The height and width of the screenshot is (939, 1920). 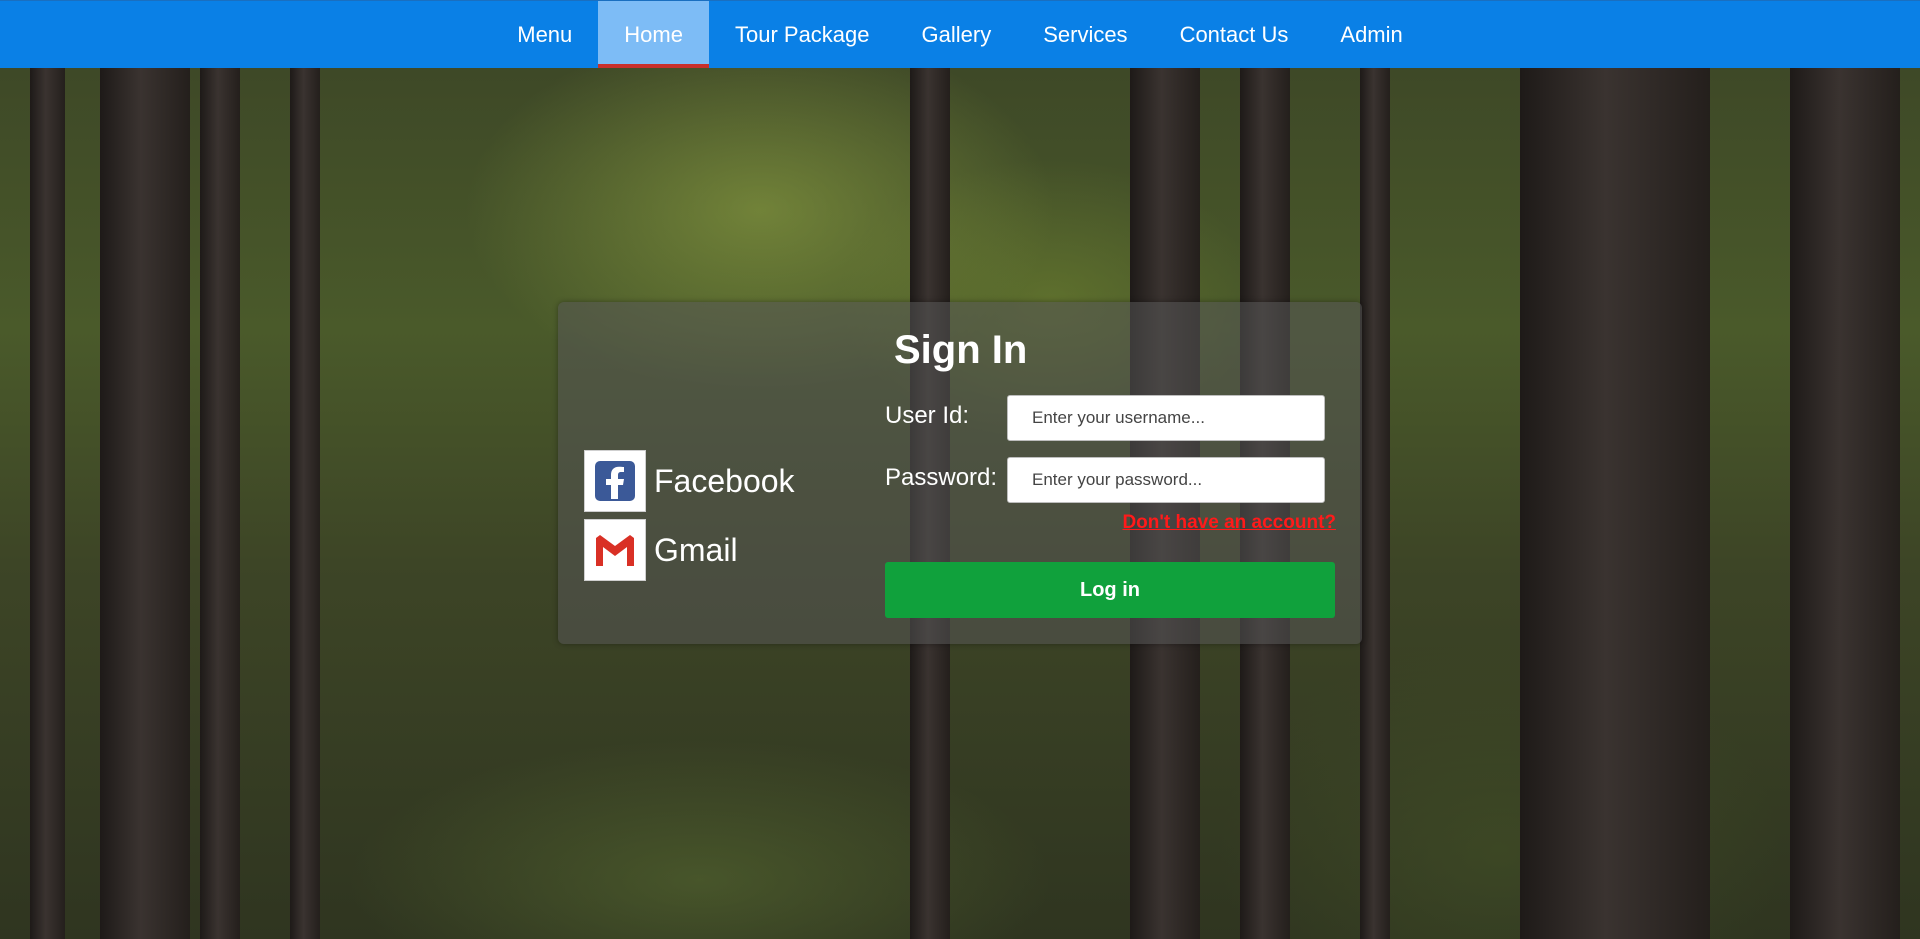 What do you see at coordinates (696, 550) in the screenshot?
I see `gmail-label: Gmail` at bounding box center [696, 550].